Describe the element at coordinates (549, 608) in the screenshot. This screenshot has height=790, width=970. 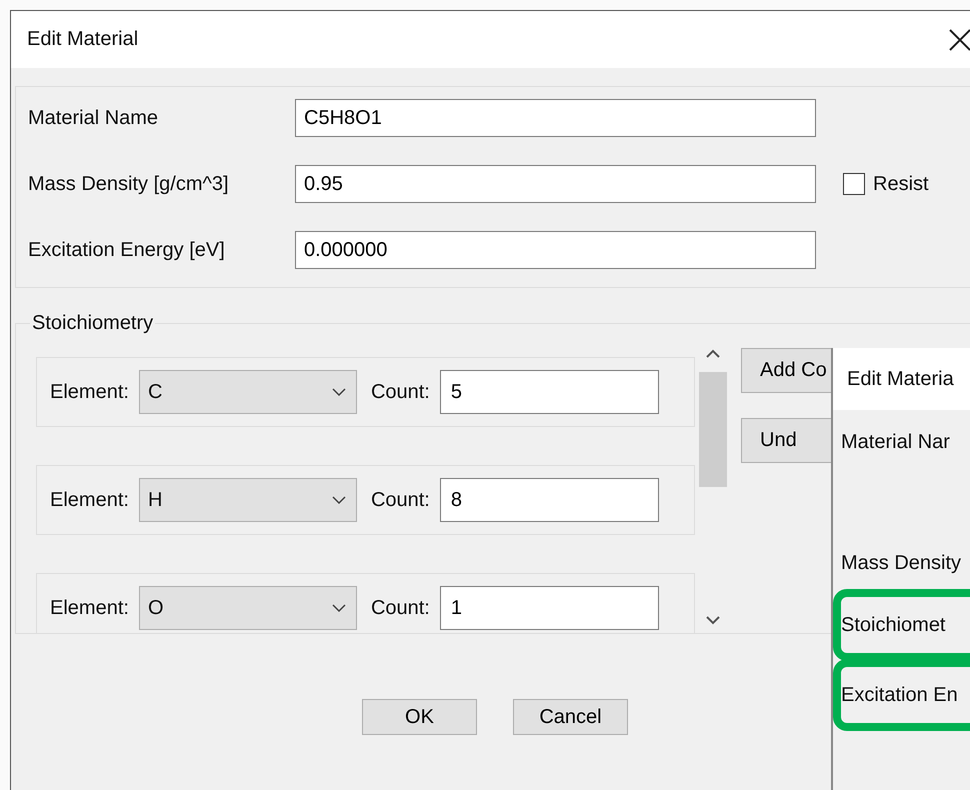
I see `count-field: 1` at that location.